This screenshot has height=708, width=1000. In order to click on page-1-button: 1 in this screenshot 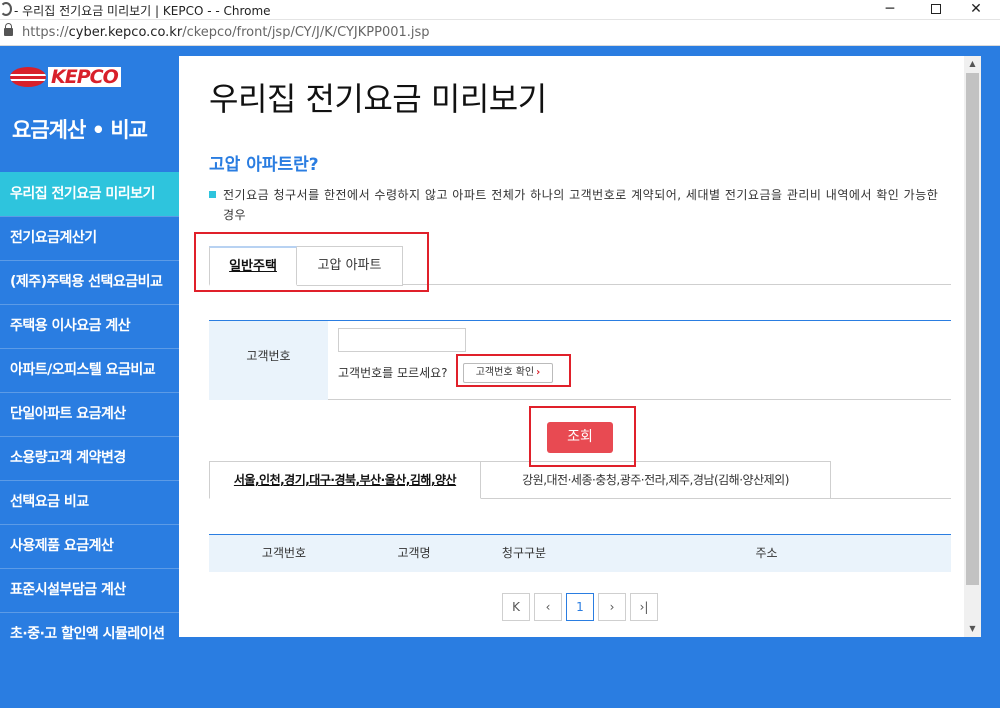, I will do `click(580, 607)`.